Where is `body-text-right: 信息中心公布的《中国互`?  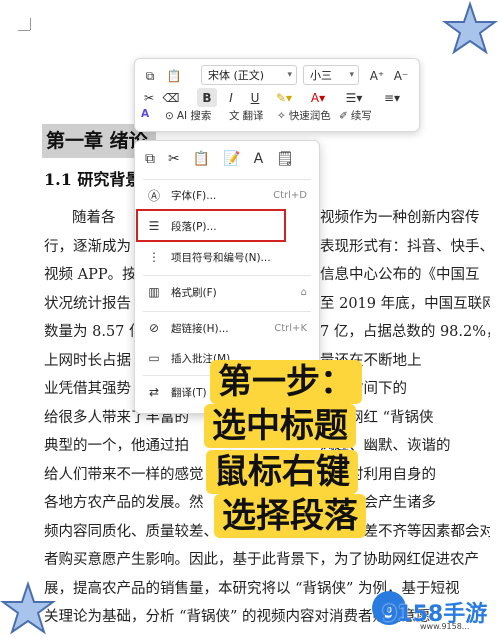 body-text-right: 信息中心公布的《中国互 is located at coordinates (400, 275).